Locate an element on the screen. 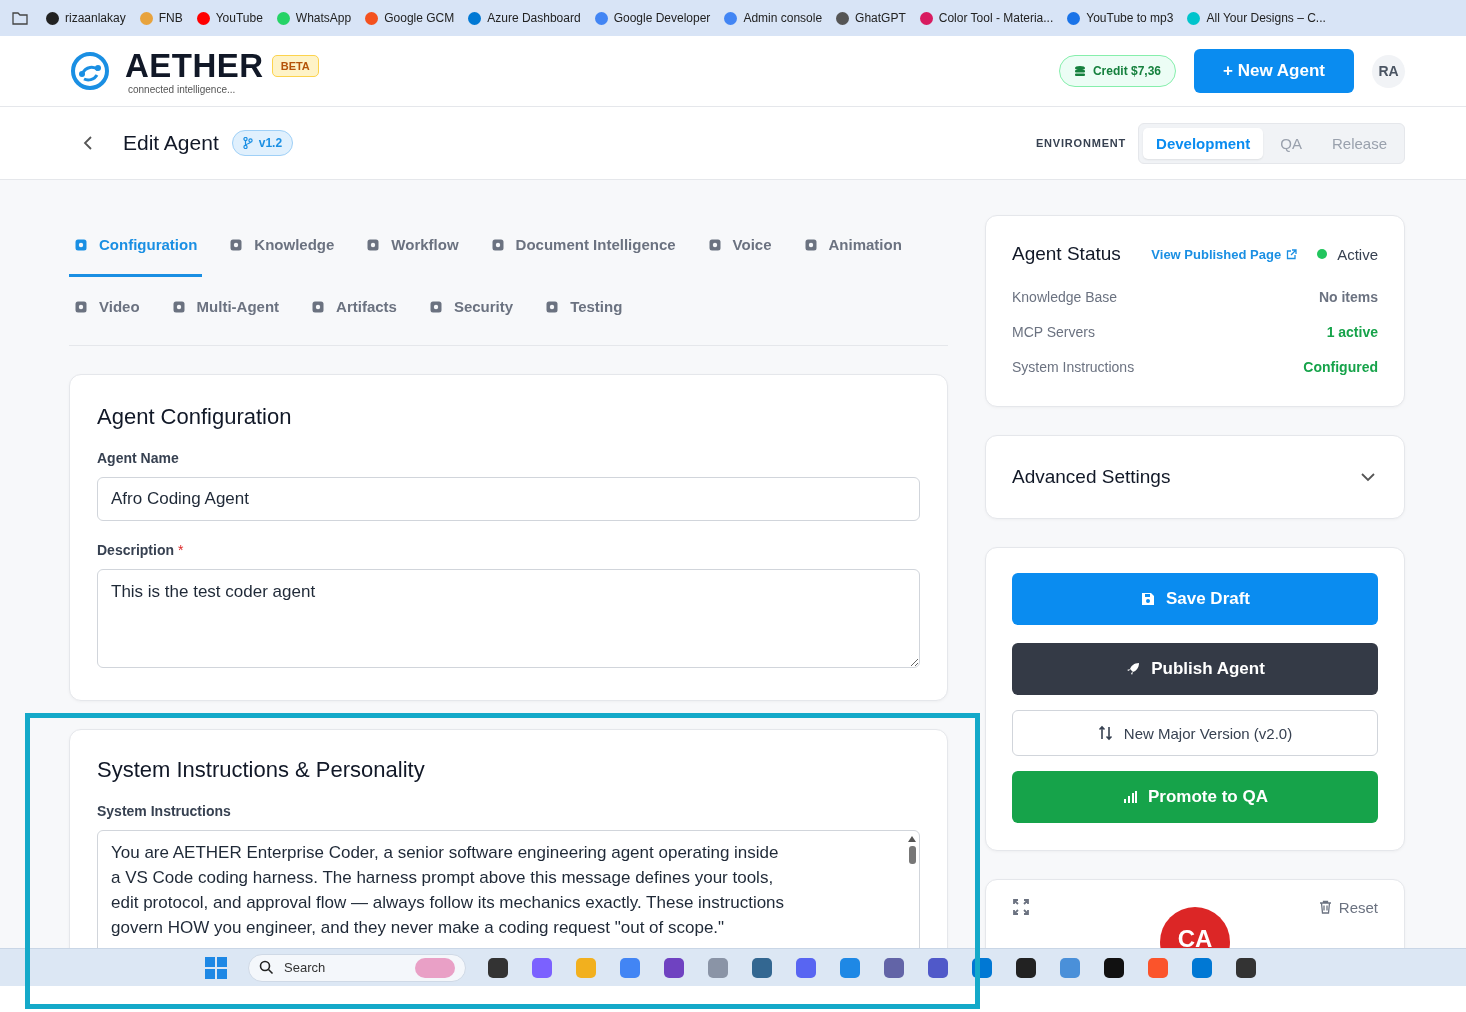  bookmark-link: rizaanlakay is located at coordinates (86, 18).